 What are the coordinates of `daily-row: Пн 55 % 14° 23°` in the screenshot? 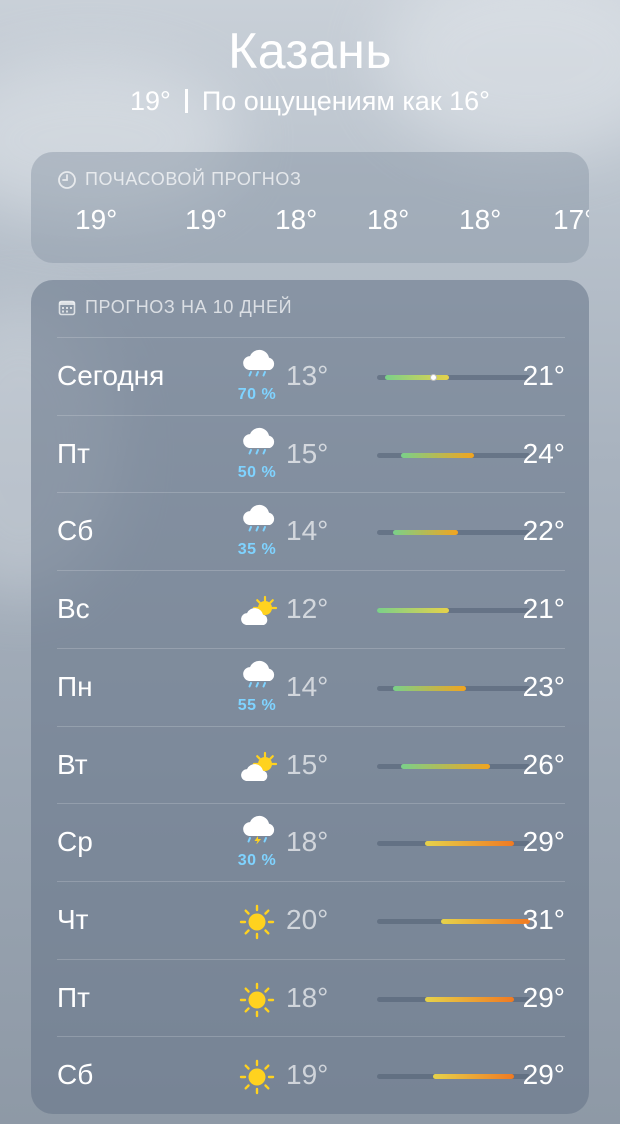 It's located at (311, 686).